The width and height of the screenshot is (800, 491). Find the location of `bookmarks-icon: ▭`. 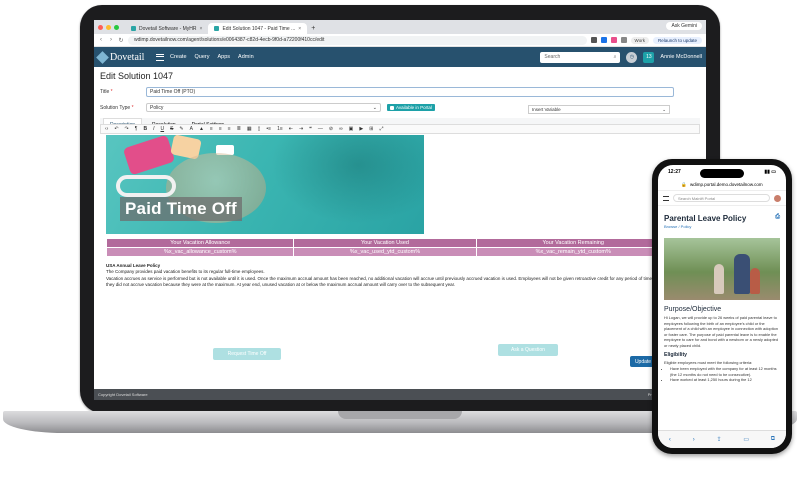

bookmarks-icon: ▭ is located at coordinates (746, 439).